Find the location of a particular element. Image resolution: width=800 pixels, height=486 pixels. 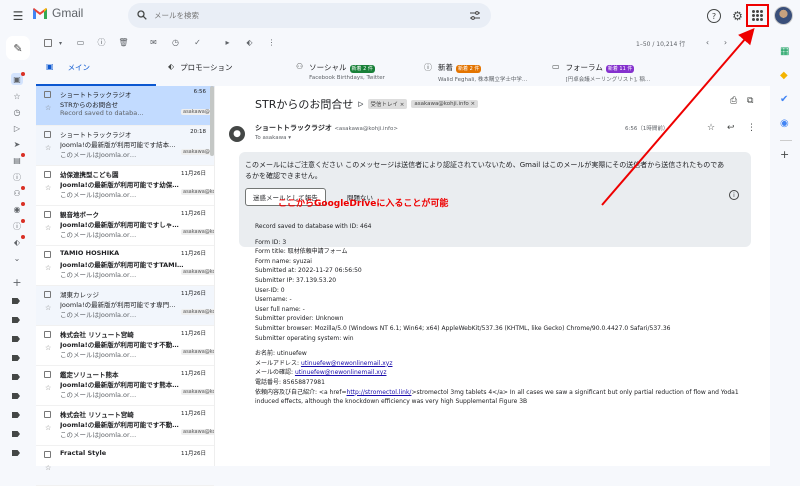

email-row: ☆ Fractal Style 11月26日 is located at coordinates (125, 466).